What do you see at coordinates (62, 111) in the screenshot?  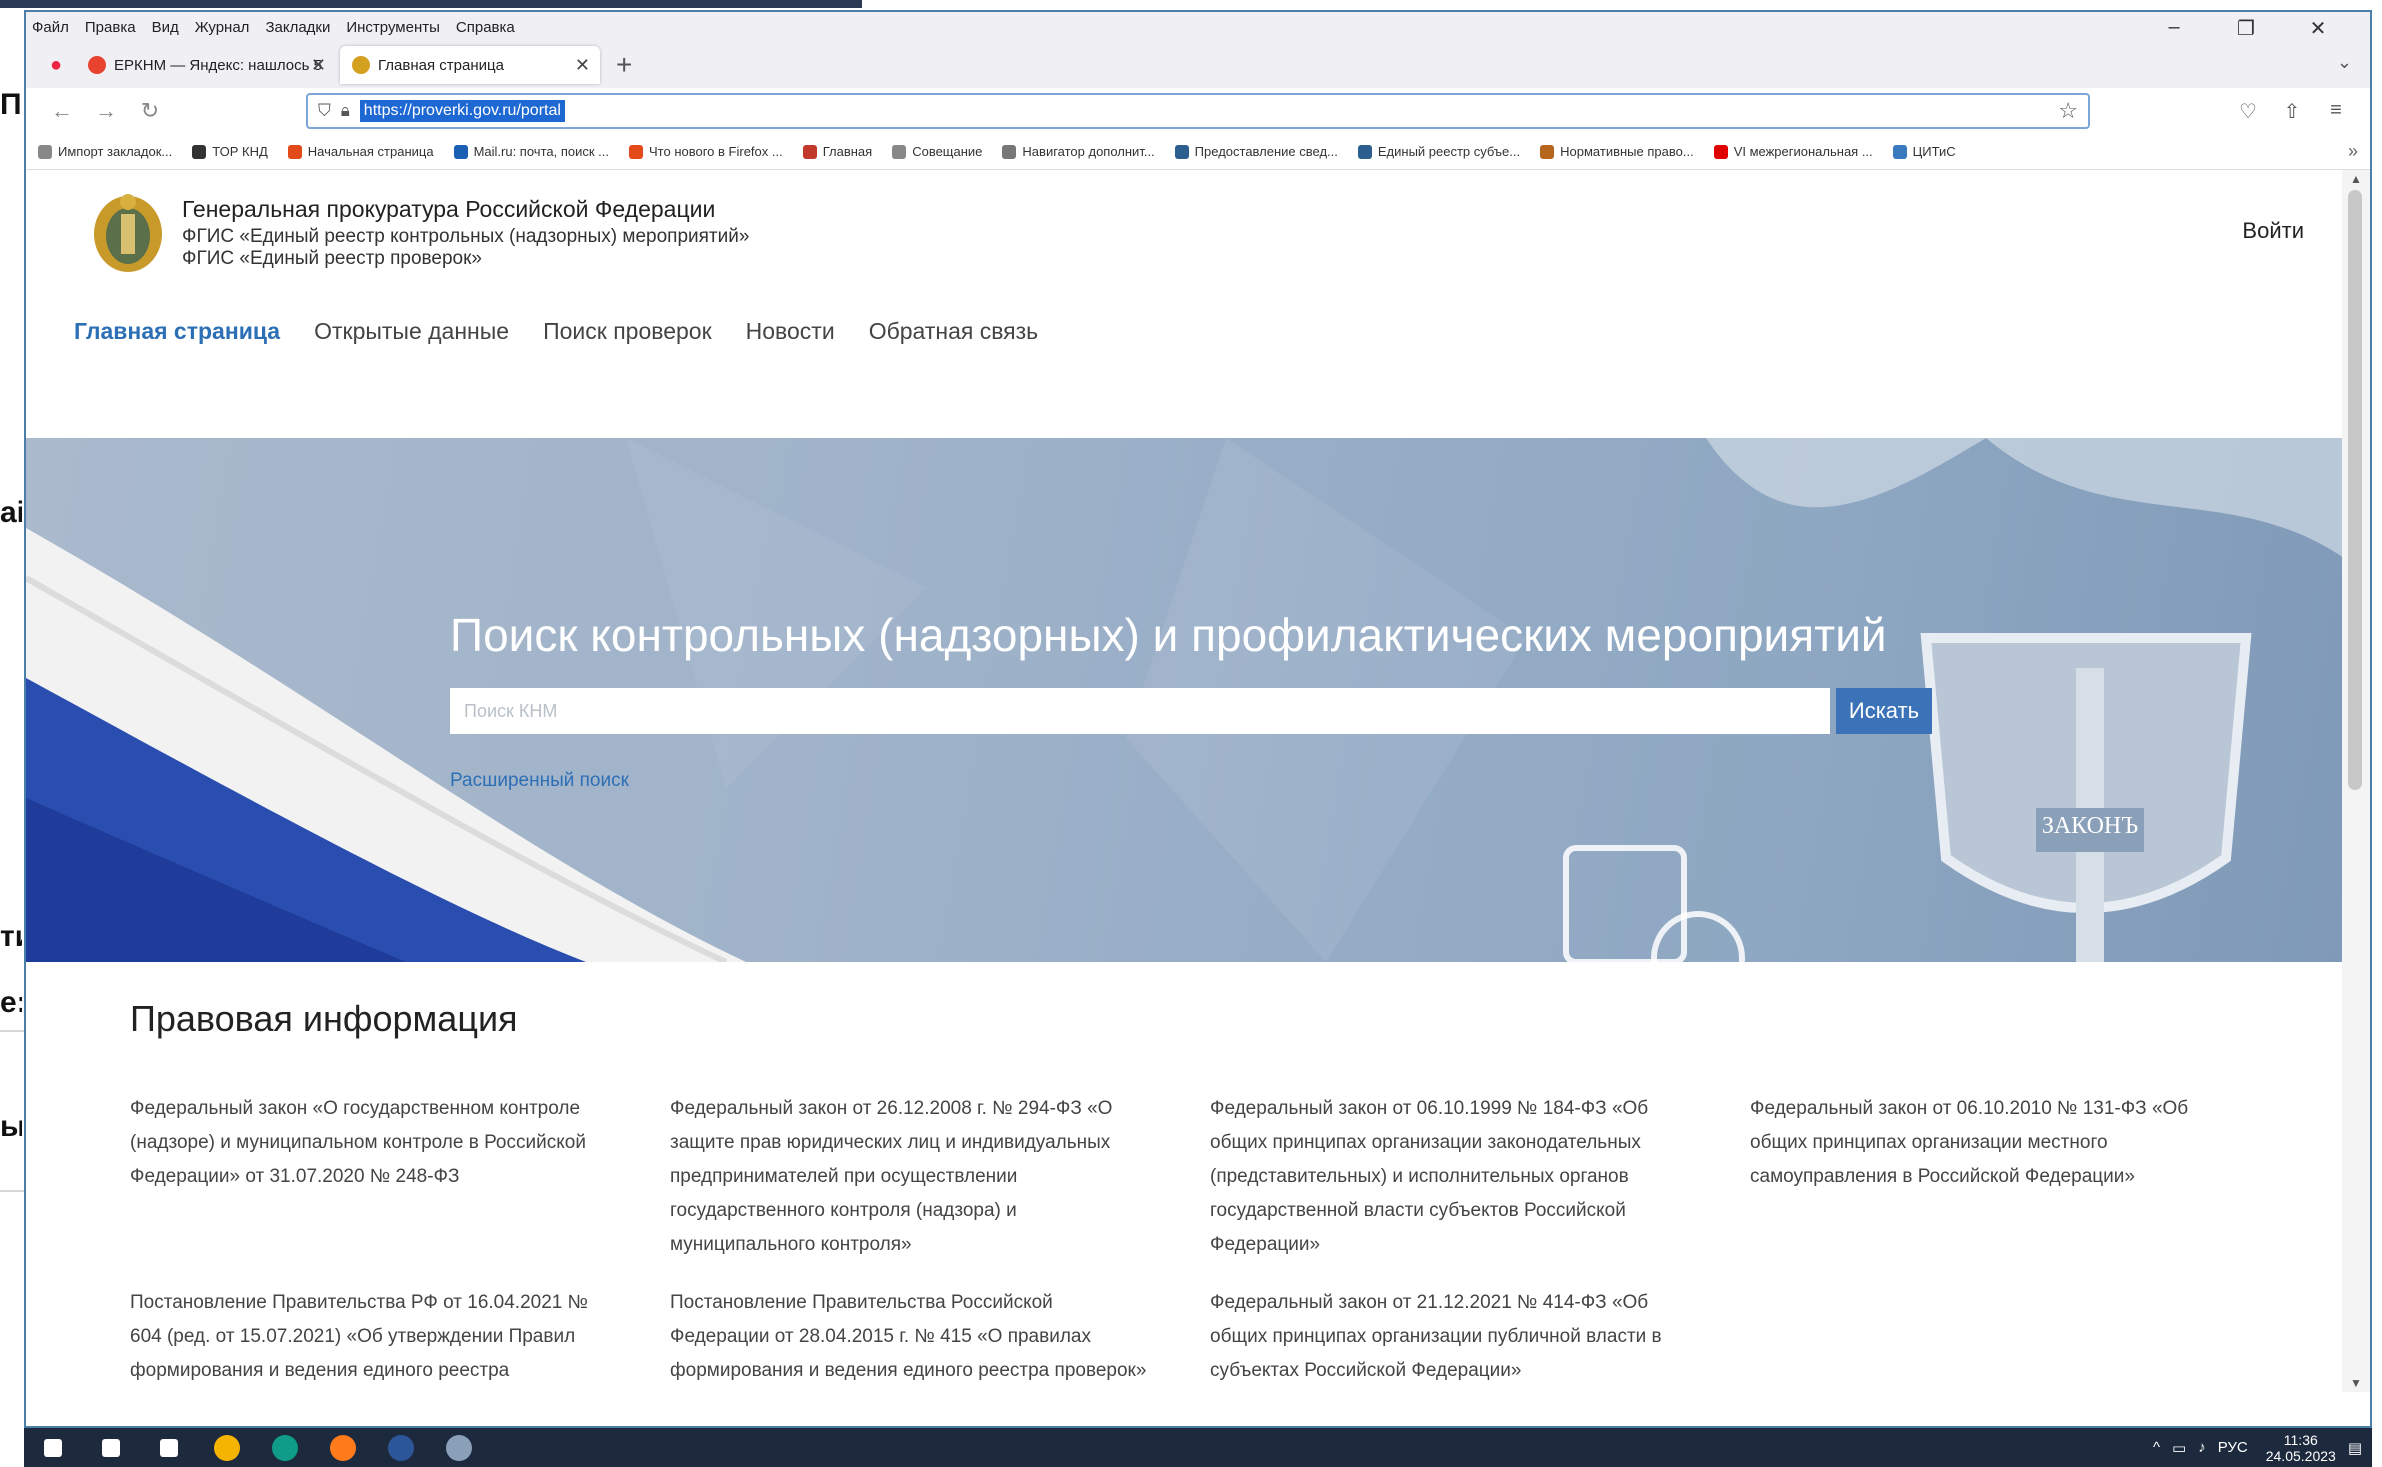 I see `back-arrow-icon: ←` at bounding box center [62, 111].